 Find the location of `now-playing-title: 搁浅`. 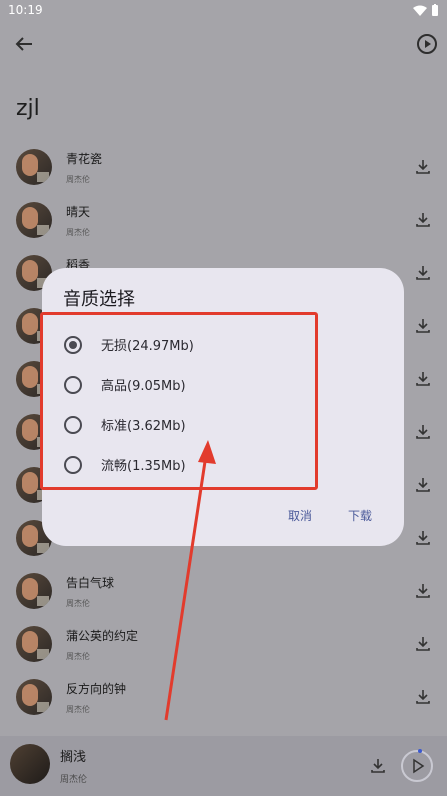

now-playing-title: 搁浅 is located at coordinates (73, 757).